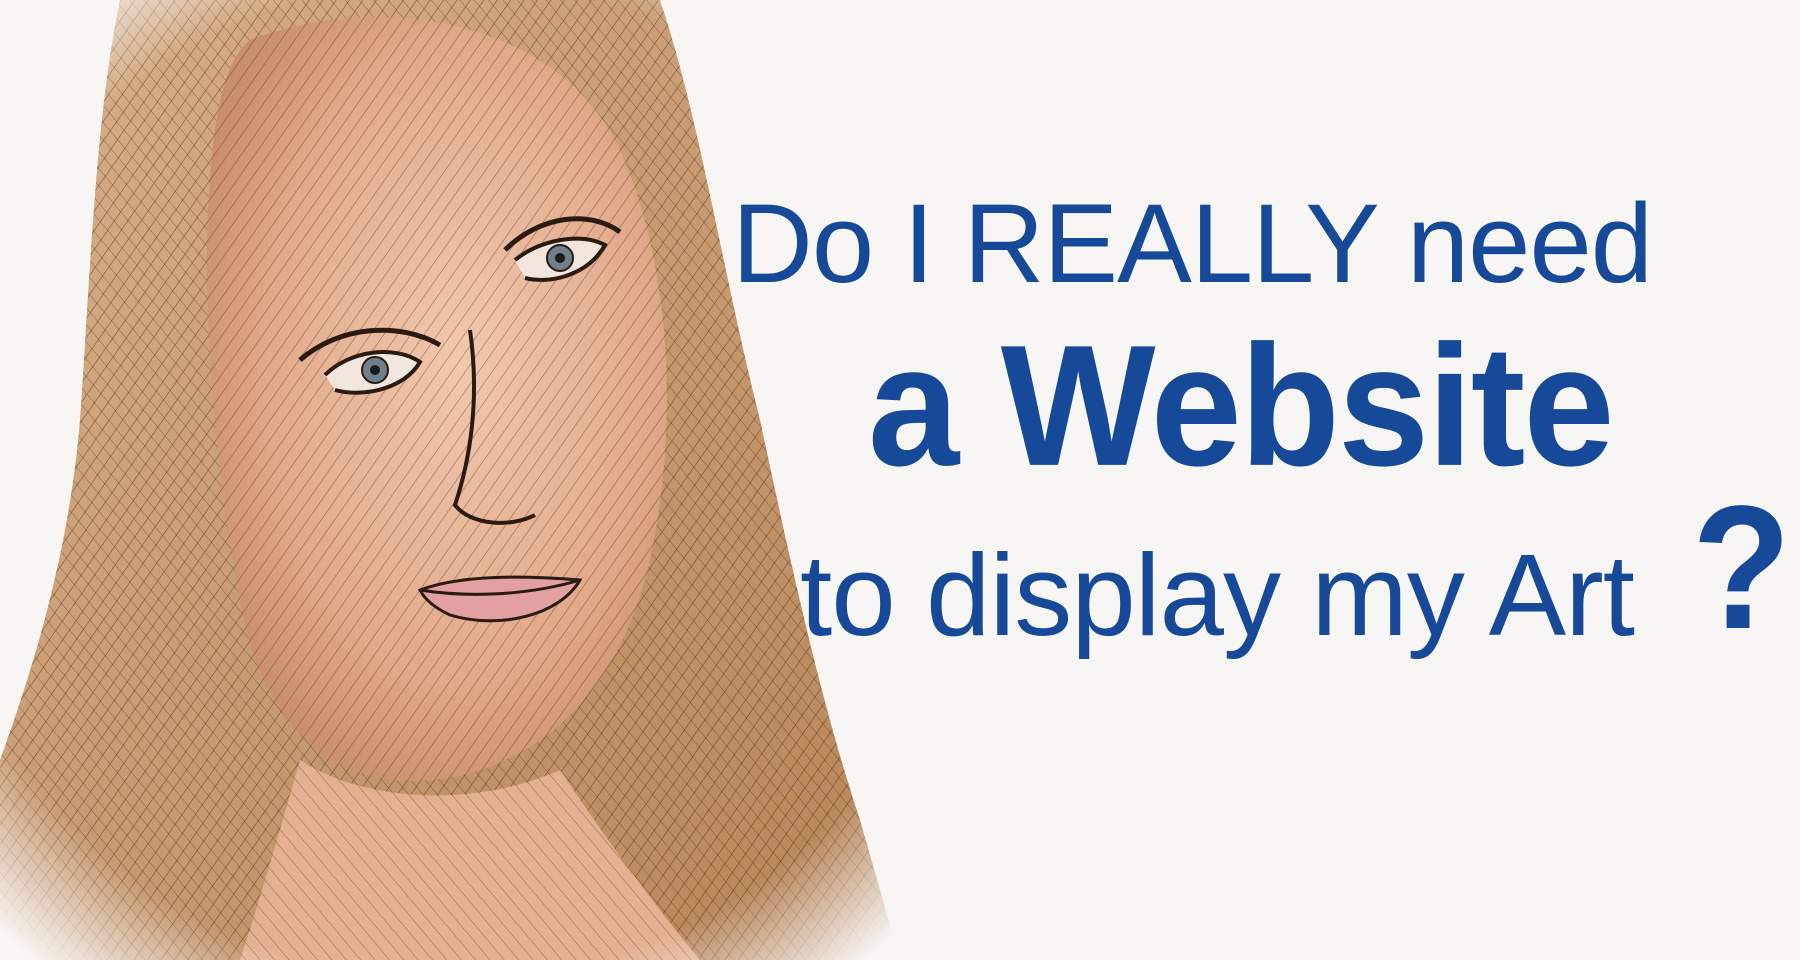 Image resolution: width=1800 pixels, height=960 pixels. I want to click on question-mark: ?, so click(1741, 568).